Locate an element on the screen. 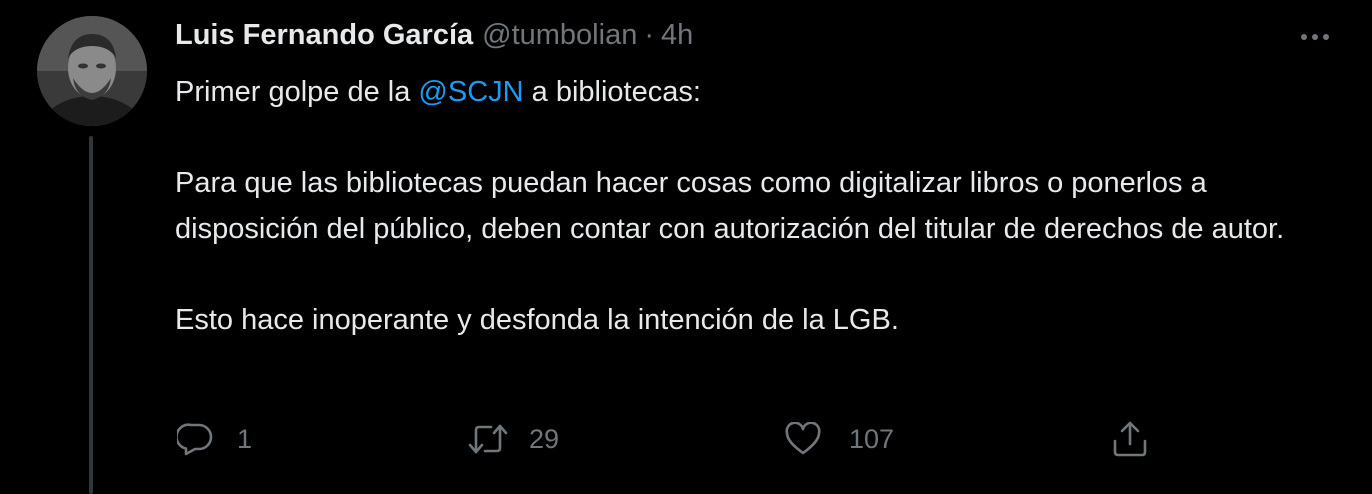 This screenshot has width=1372, height=494. share-icon is located at coordinates (1130, 439).